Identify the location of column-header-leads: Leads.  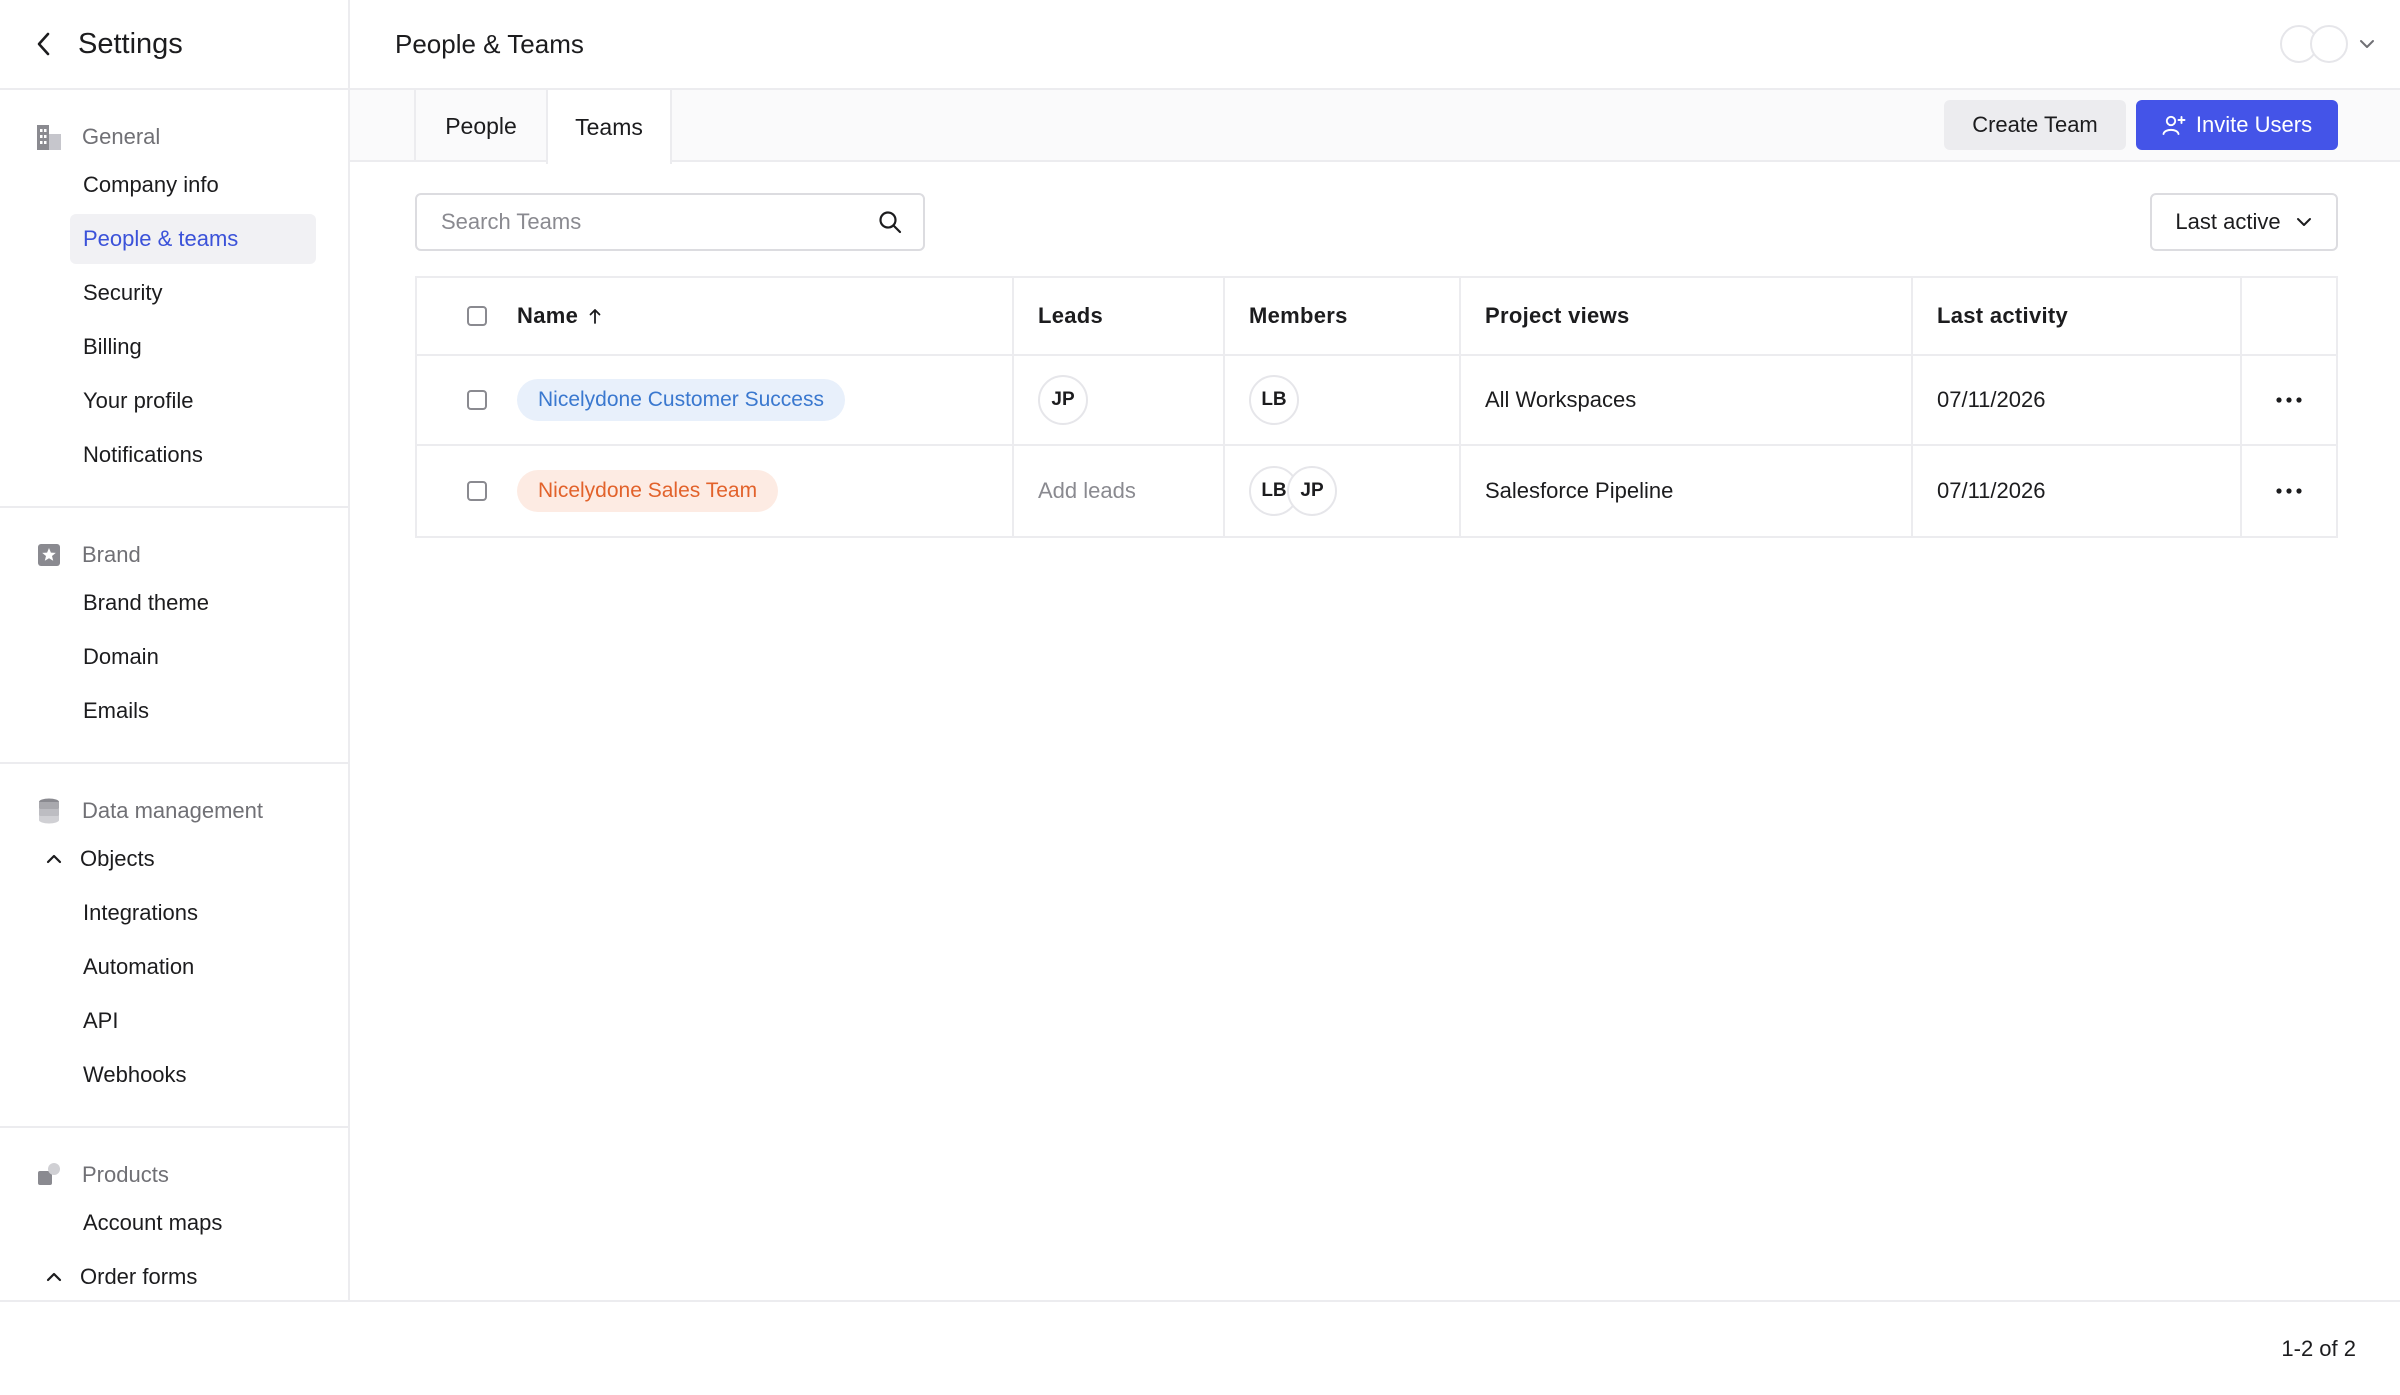
(1119, 316).